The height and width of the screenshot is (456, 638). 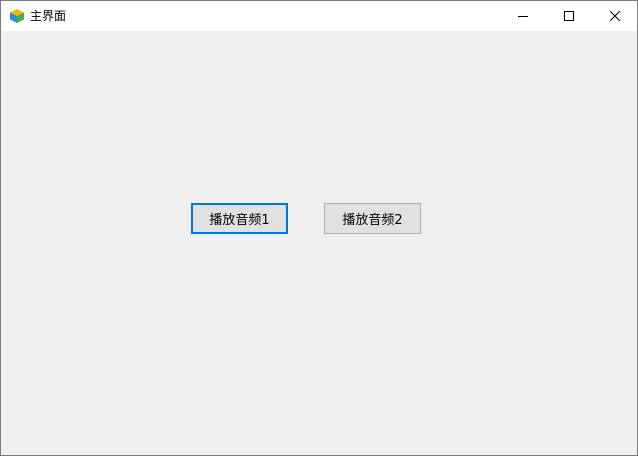 I want to click on play-audio-1-button: 播放音频1, so click(x=239, y=218).